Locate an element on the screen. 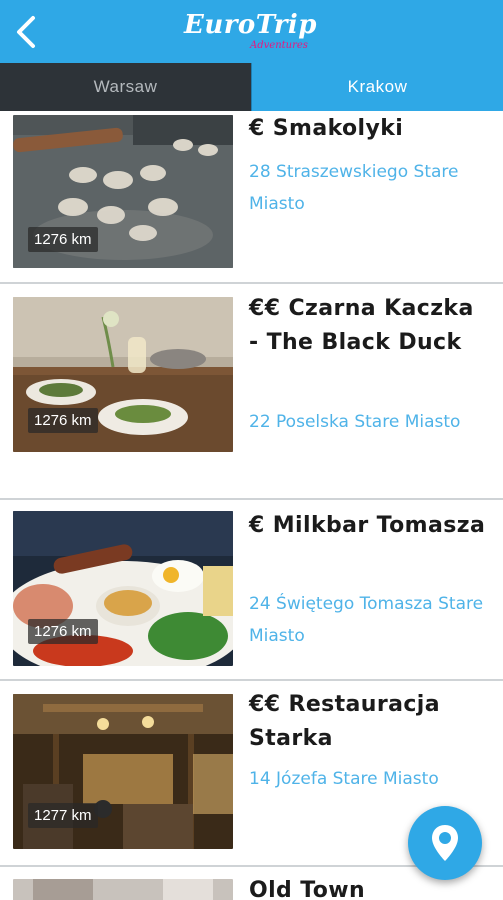 This screenshot has width=503, height=900. app-bar: EuroTrip Adventures is located at coordinates (251, 31).